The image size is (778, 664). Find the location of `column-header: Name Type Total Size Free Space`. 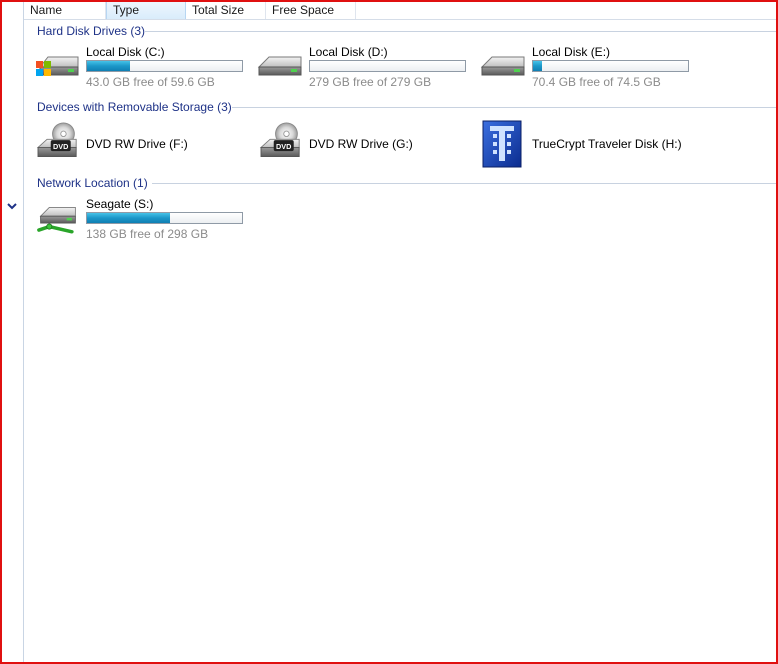

column-header: Name Type Total Size Free Space is located at coordinates (400, 11).